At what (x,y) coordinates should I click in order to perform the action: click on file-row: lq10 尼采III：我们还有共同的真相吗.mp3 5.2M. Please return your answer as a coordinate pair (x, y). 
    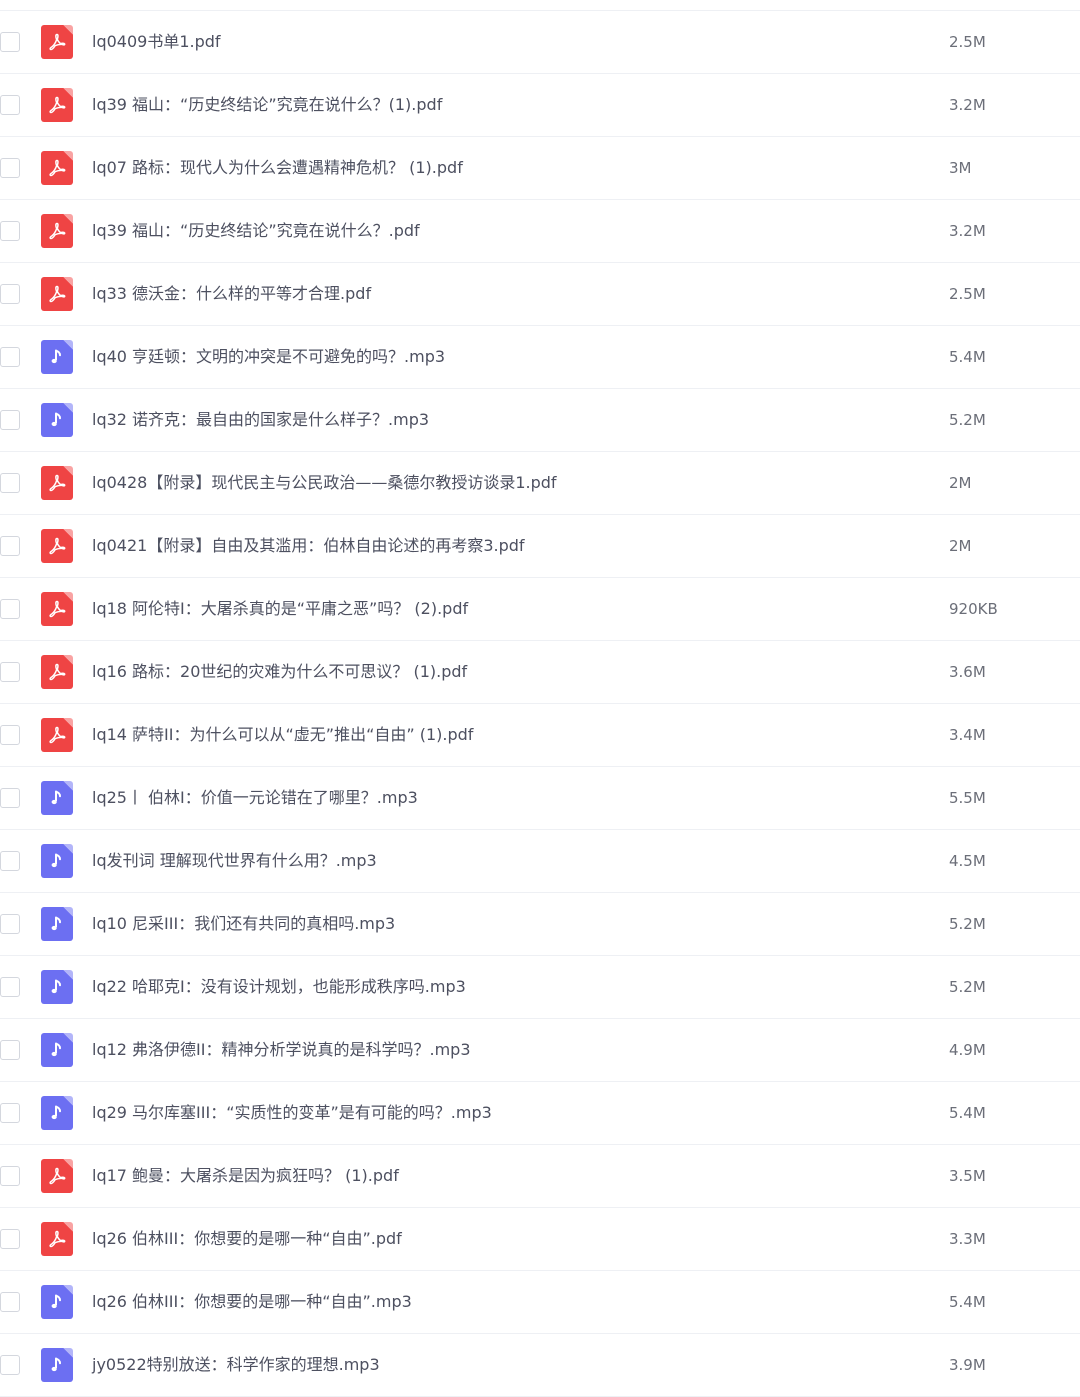
    Looking at the image, I should click on (540, 924).